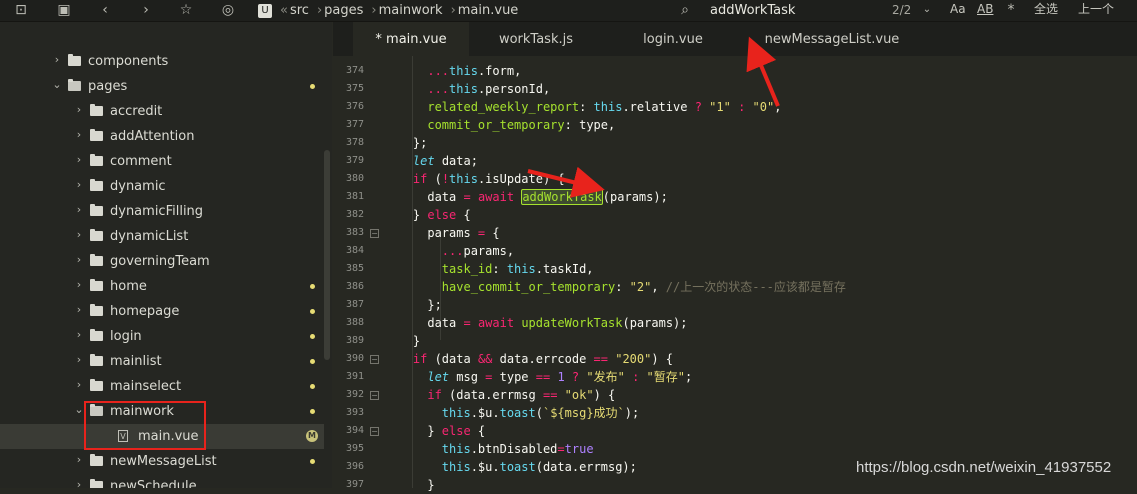 The width and height of the screenshot is (1137, 494). Describe the element at coordinates (763, 71) in the screenshot. I see `arrow-to-tab` at that location.